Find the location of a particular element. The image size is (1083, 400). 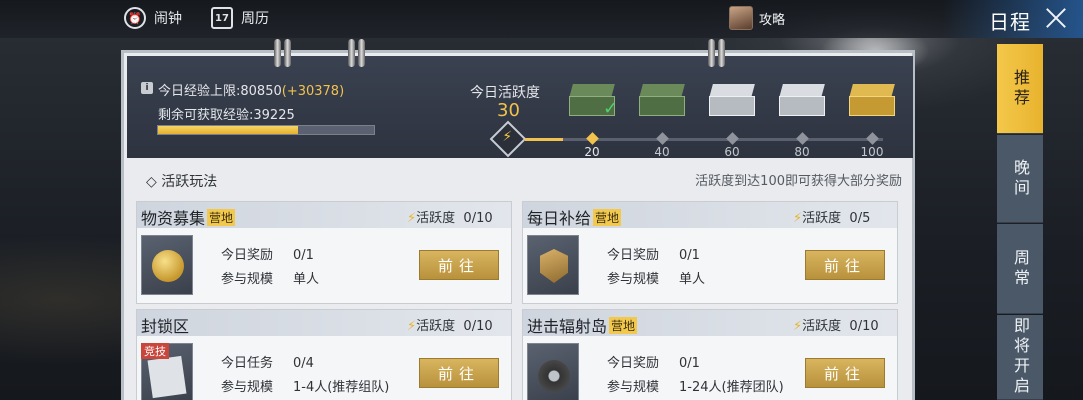

section-hint: 活跃度到达100即可获得大部分奖励 is located at coordinates (798, 181).